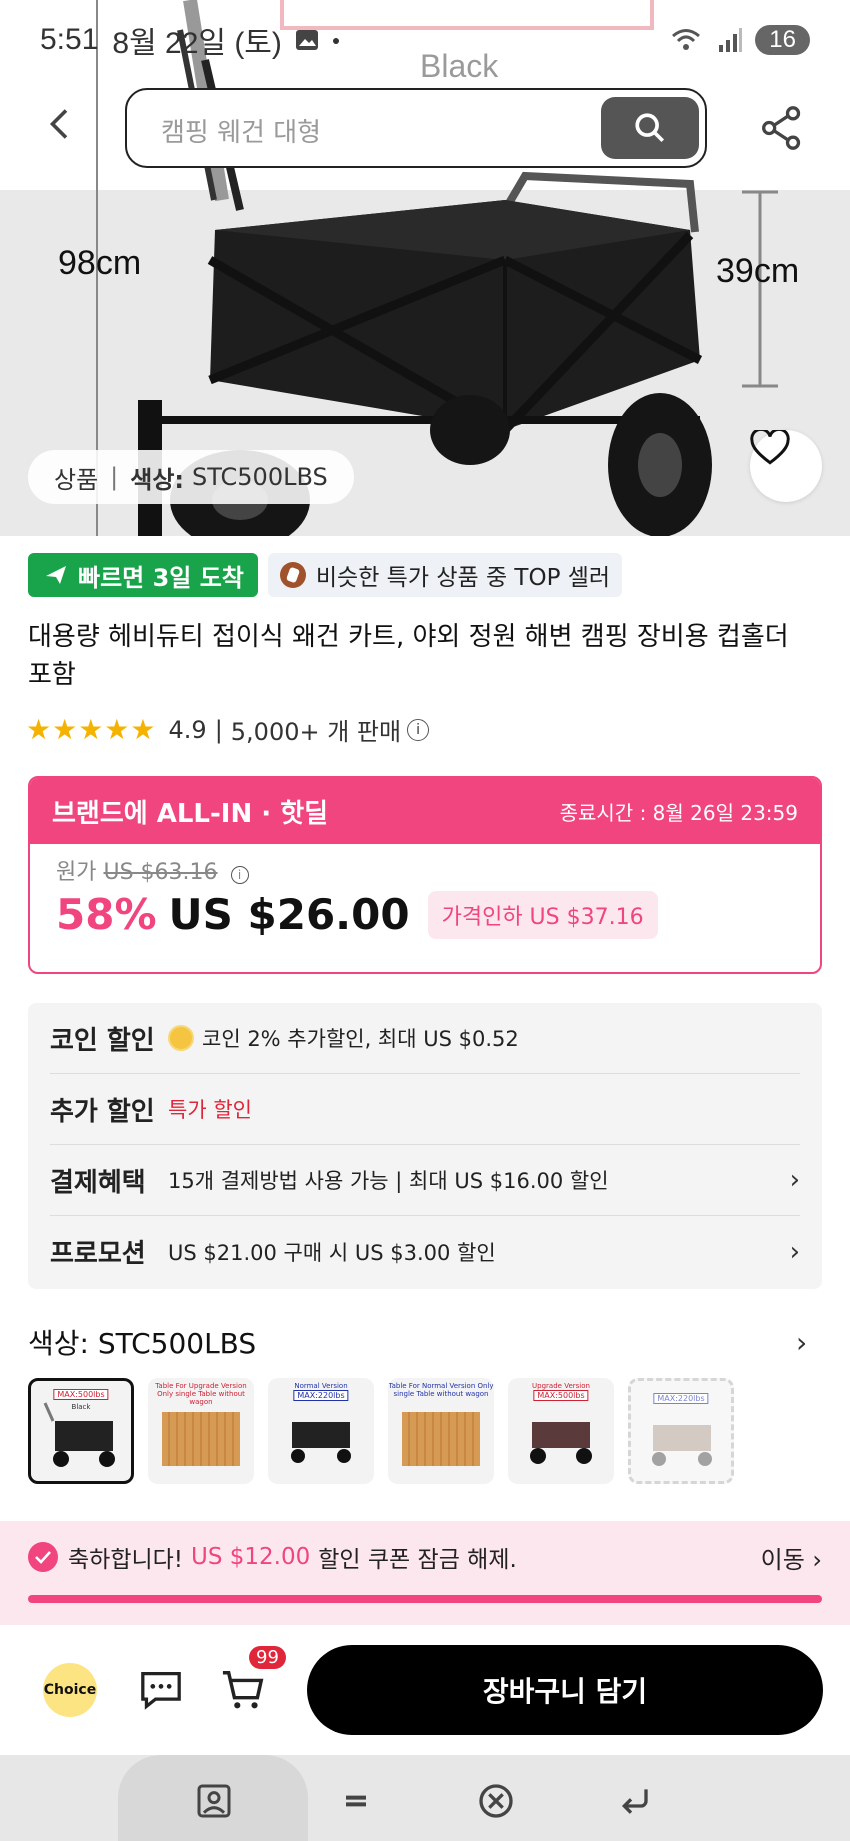 The width and height of the screenshot is (850, 1841). I want to click on promotion-row: 프로모션 US $21.00 구매 시 US $3.00 할인 ›, so click(425, 1251).